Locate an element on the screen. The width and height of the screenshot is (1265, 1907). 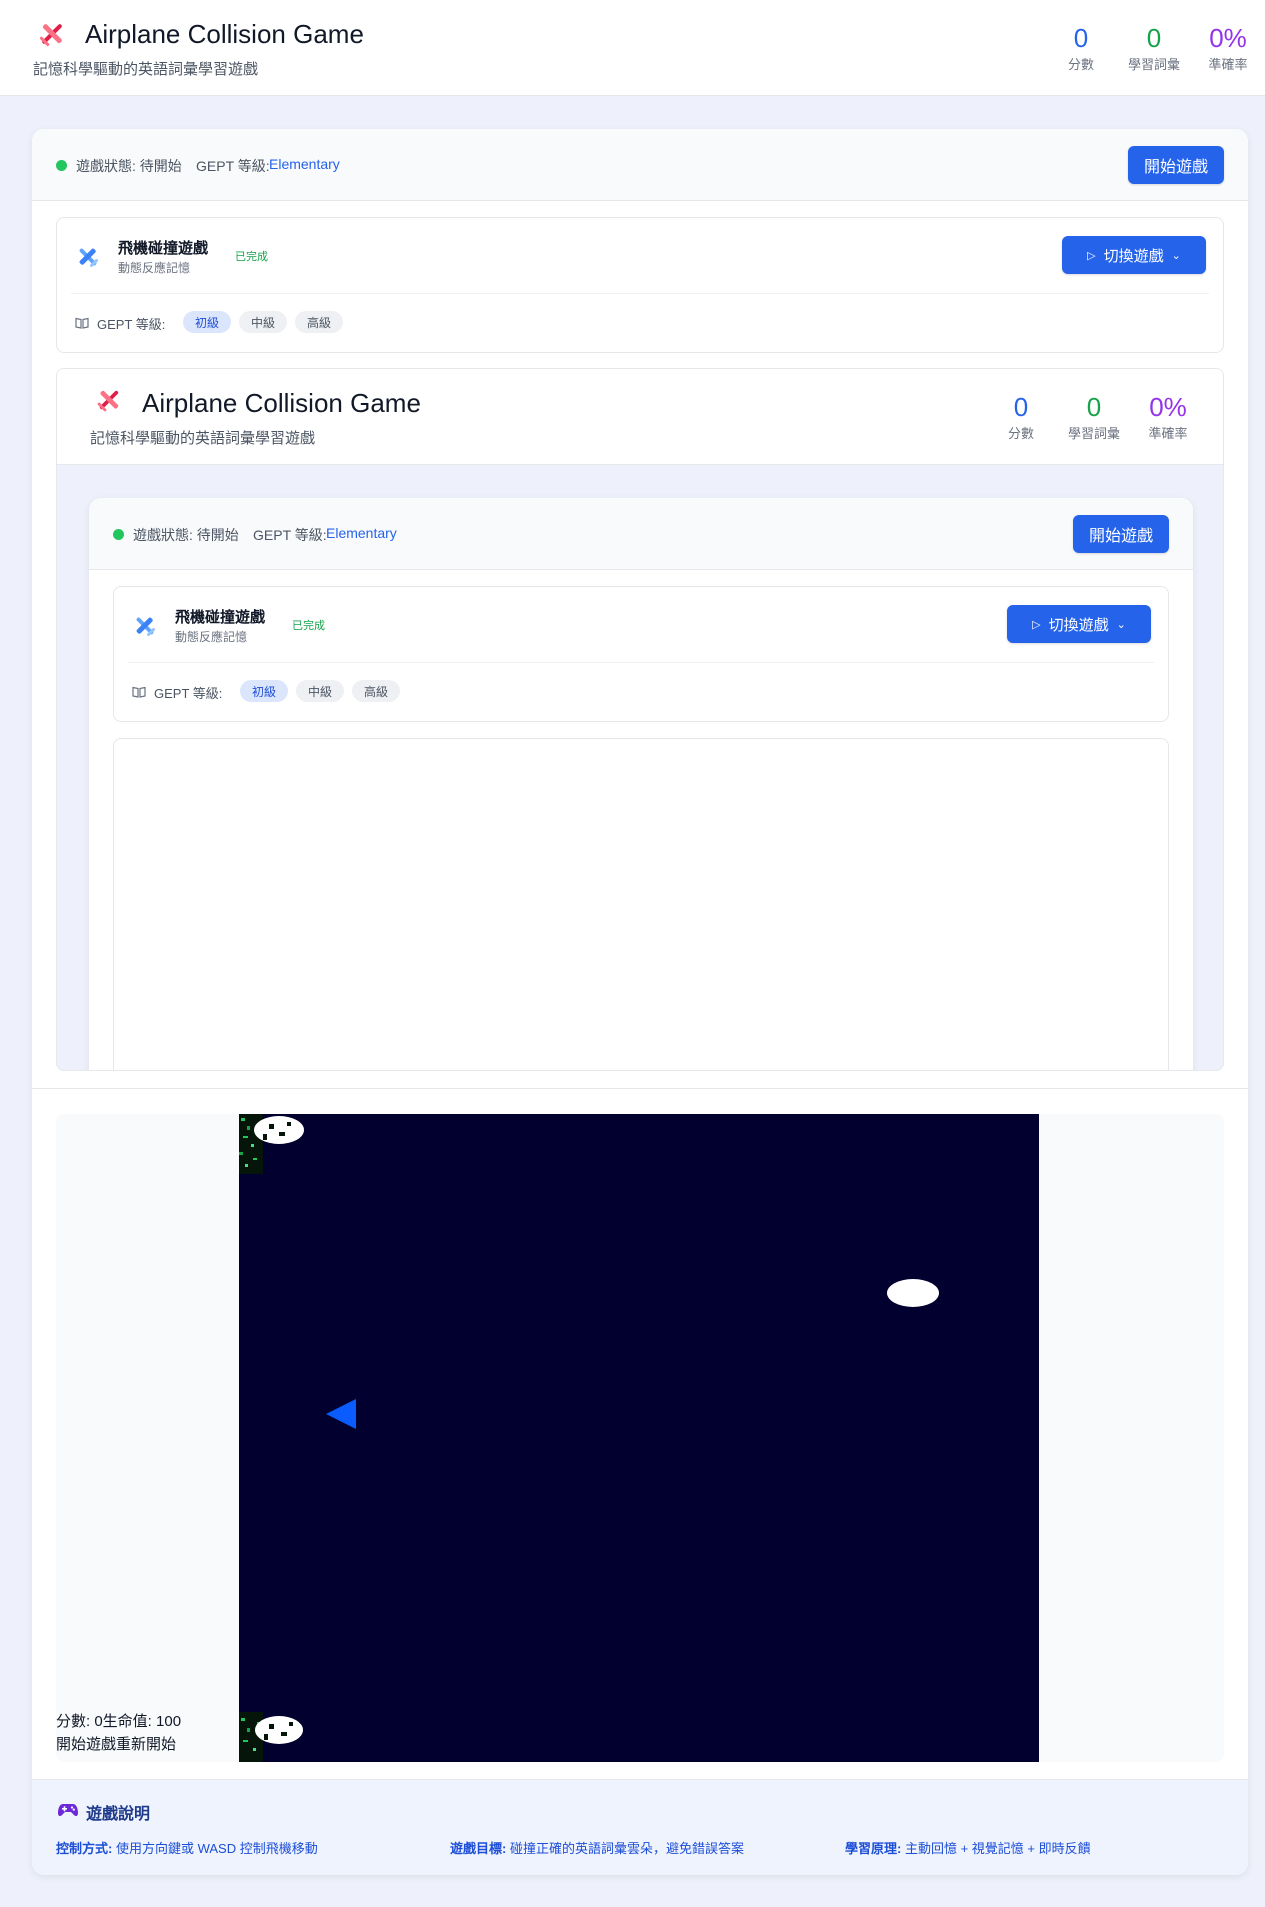
instruction-goal-label: 遊戲目標: is located at coordinates (478, 1848).